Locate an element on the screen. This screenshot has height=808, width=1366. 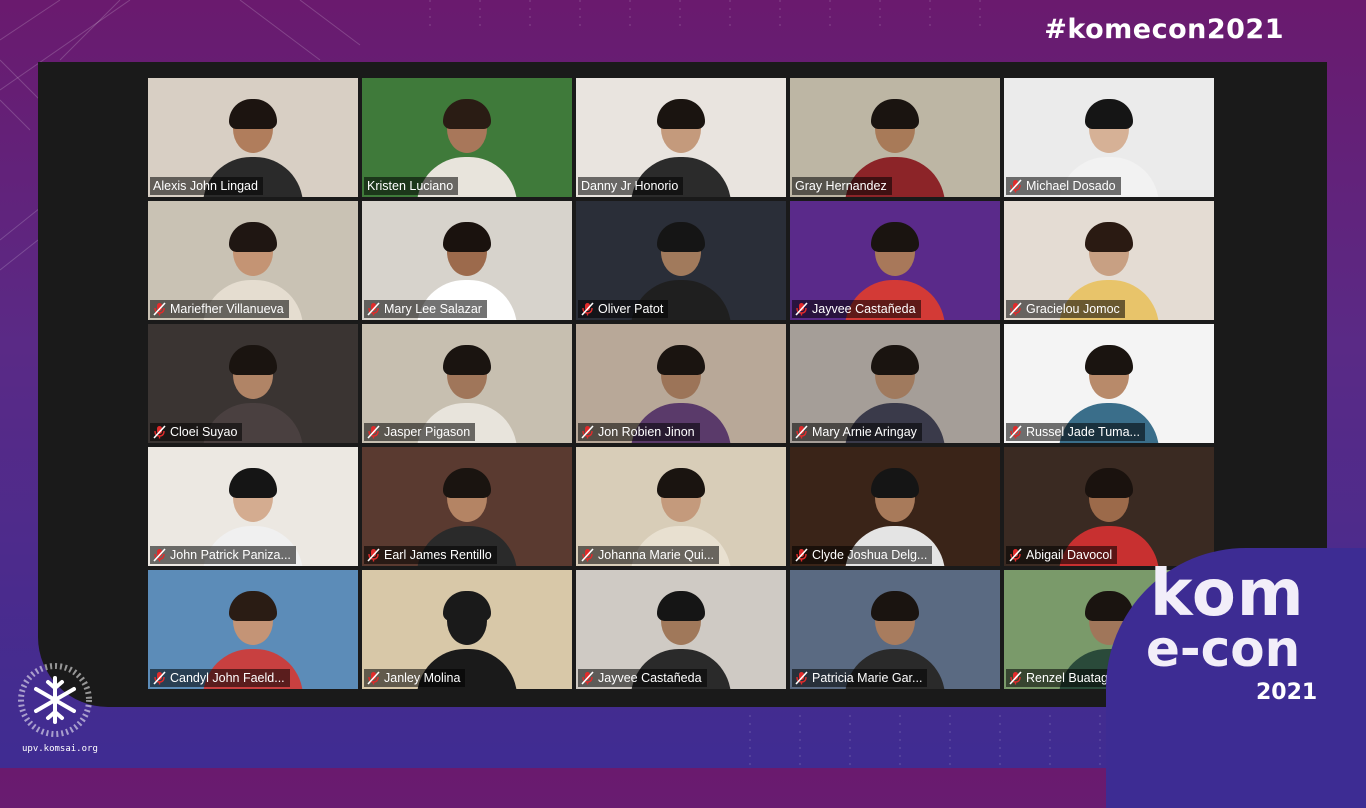
participant-nameplate: Gray Hernandez is located at coordinates (842, 186).